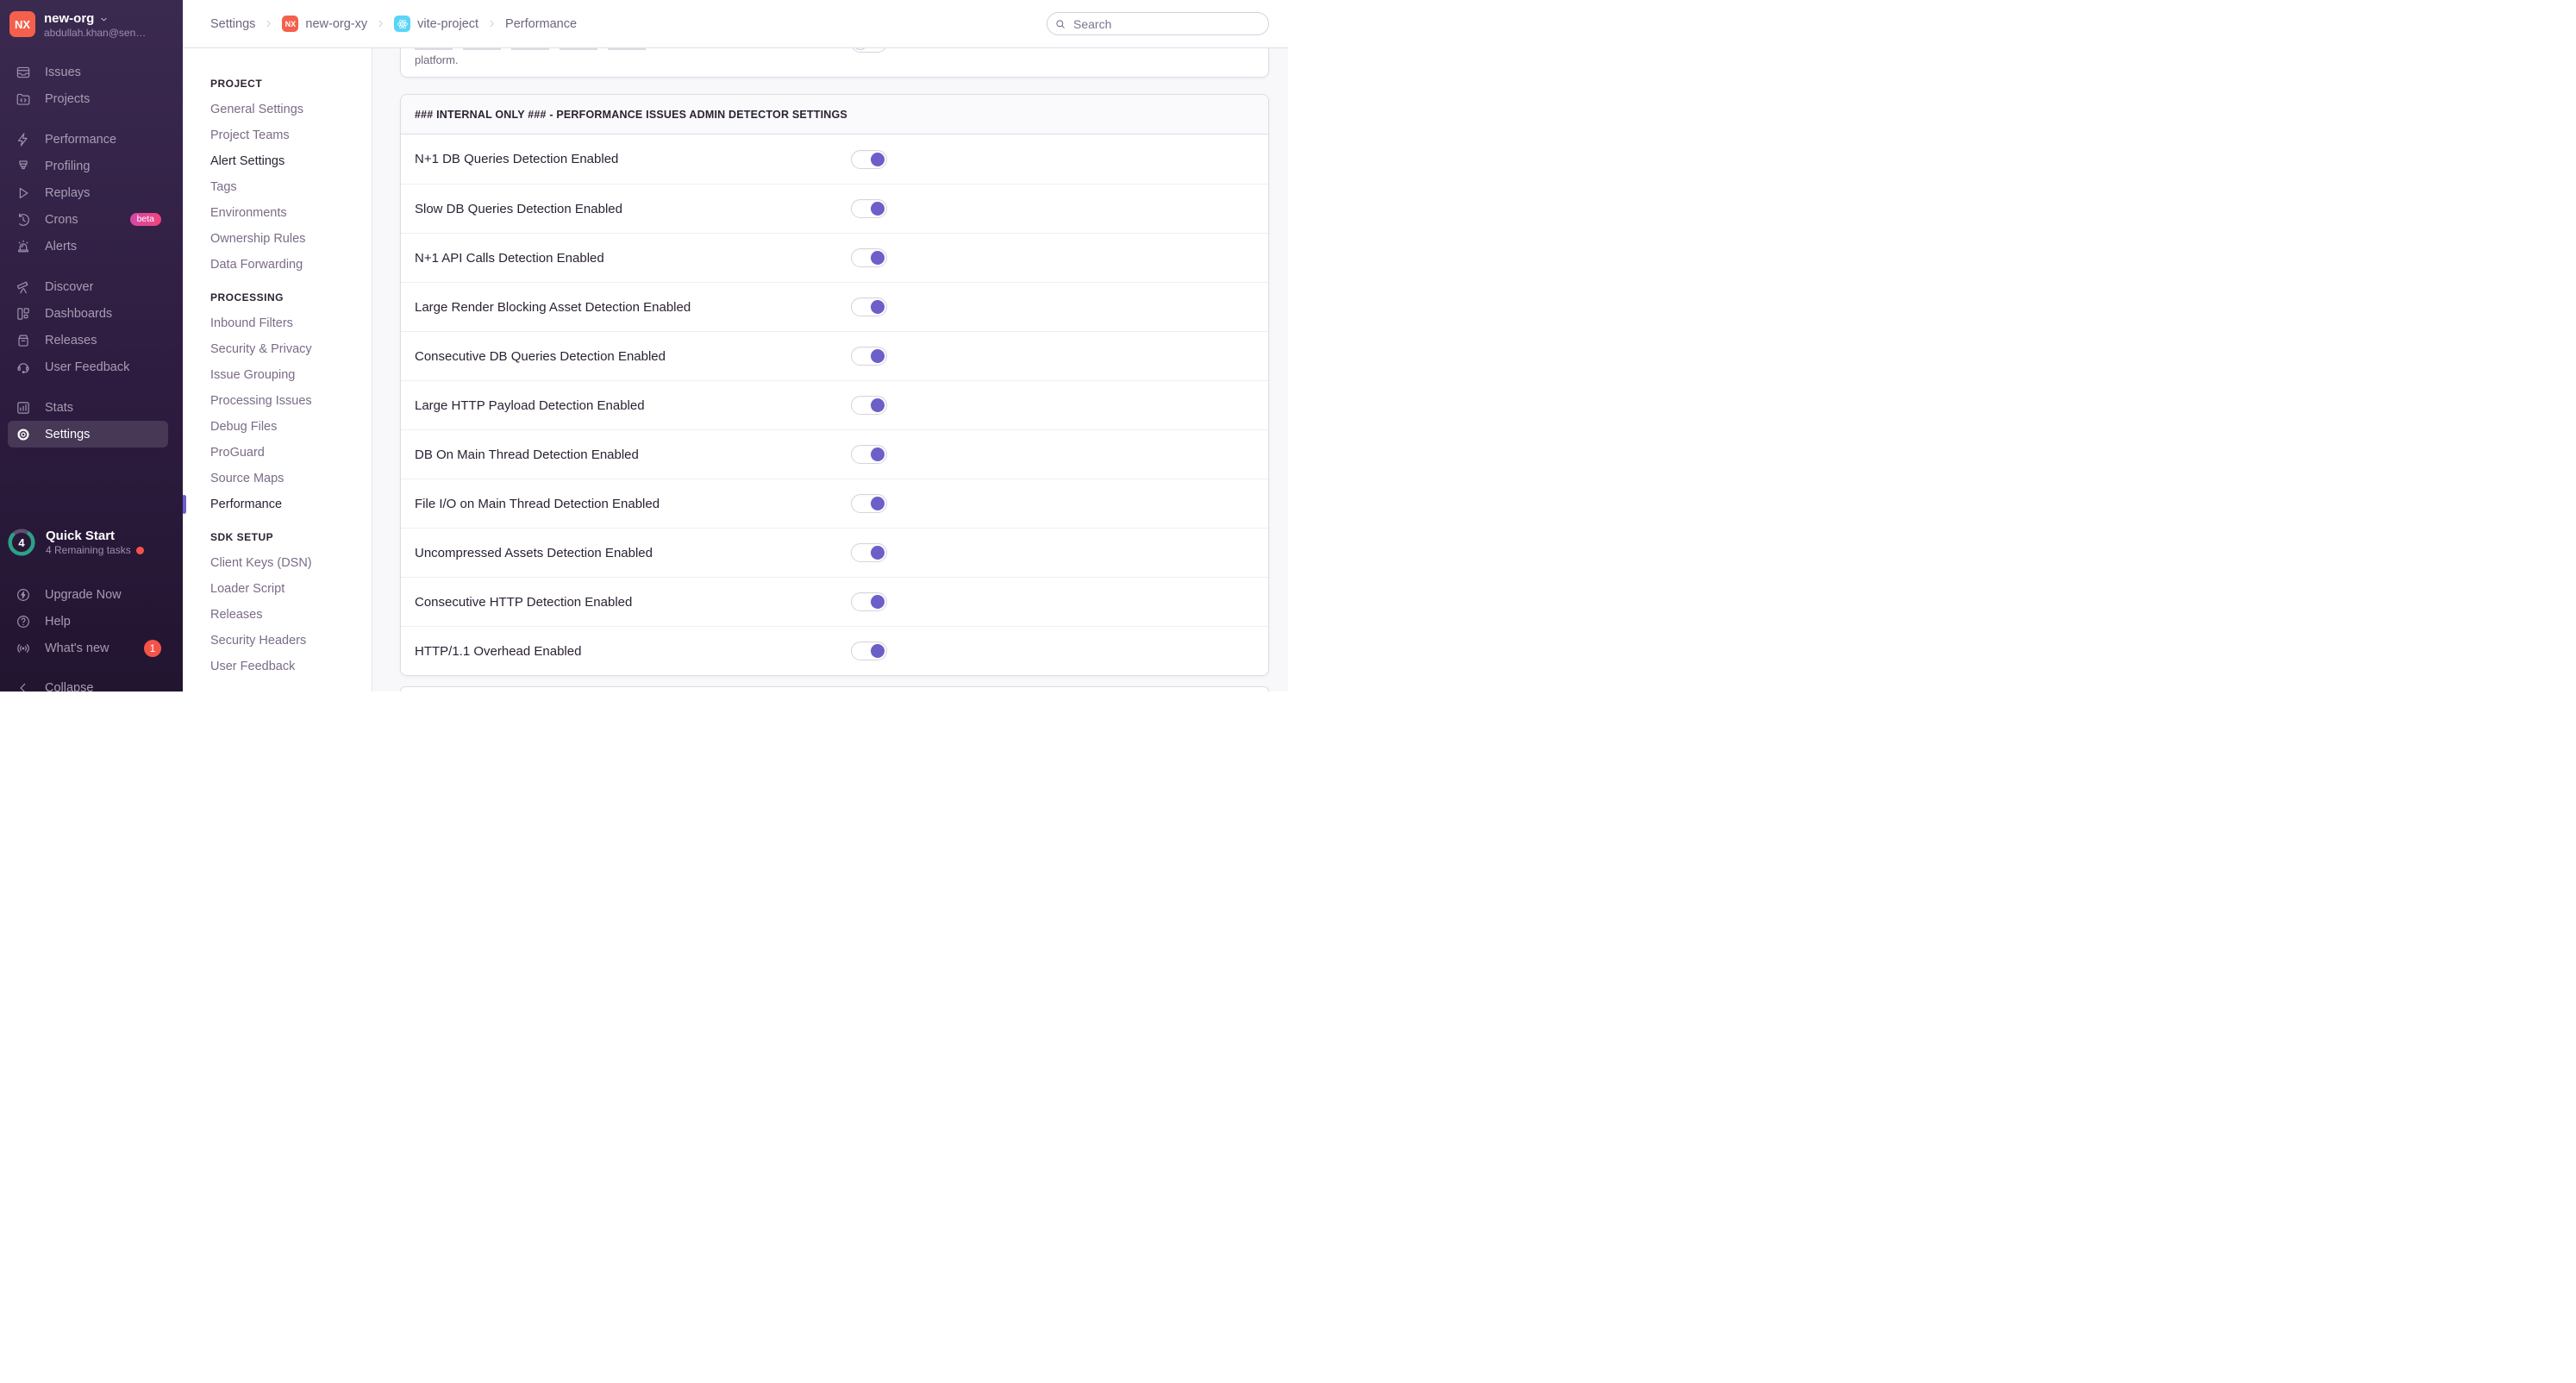  What do you see at coordinates (24, 434) in the screenshot?
I see `gear-icon` at bounding box center [24, 434].